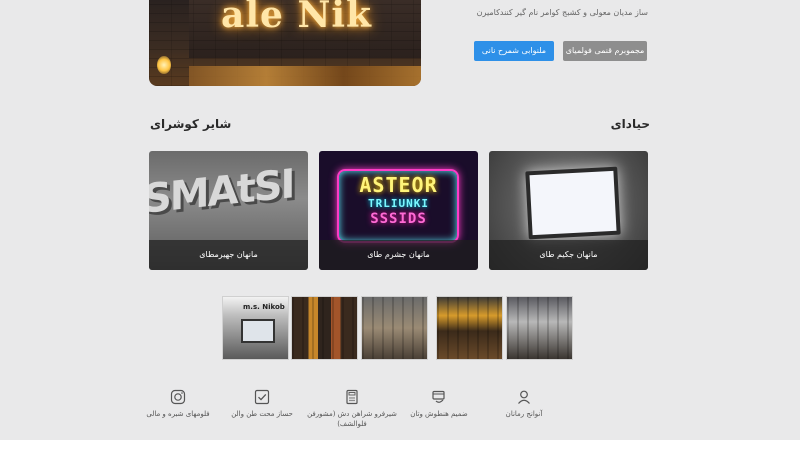 The height and width of the screenshot is (450, 800). What do you see at coordinates (191, 124) in the screenshot?
I see `section-title-left: شایر کوشرای` at bounding box center [191, 124].